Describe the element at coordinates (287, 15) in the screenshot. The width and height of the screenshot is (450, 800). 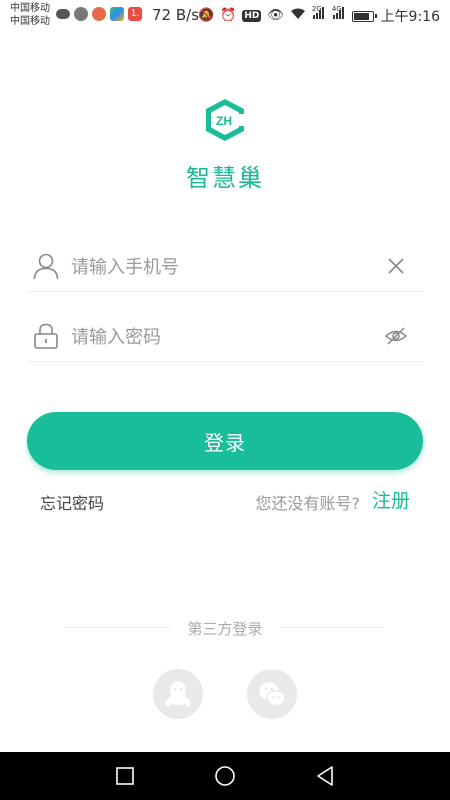
I see `system-icons: 🔕 ⏰ HD 👁 2G 4G` at that location.